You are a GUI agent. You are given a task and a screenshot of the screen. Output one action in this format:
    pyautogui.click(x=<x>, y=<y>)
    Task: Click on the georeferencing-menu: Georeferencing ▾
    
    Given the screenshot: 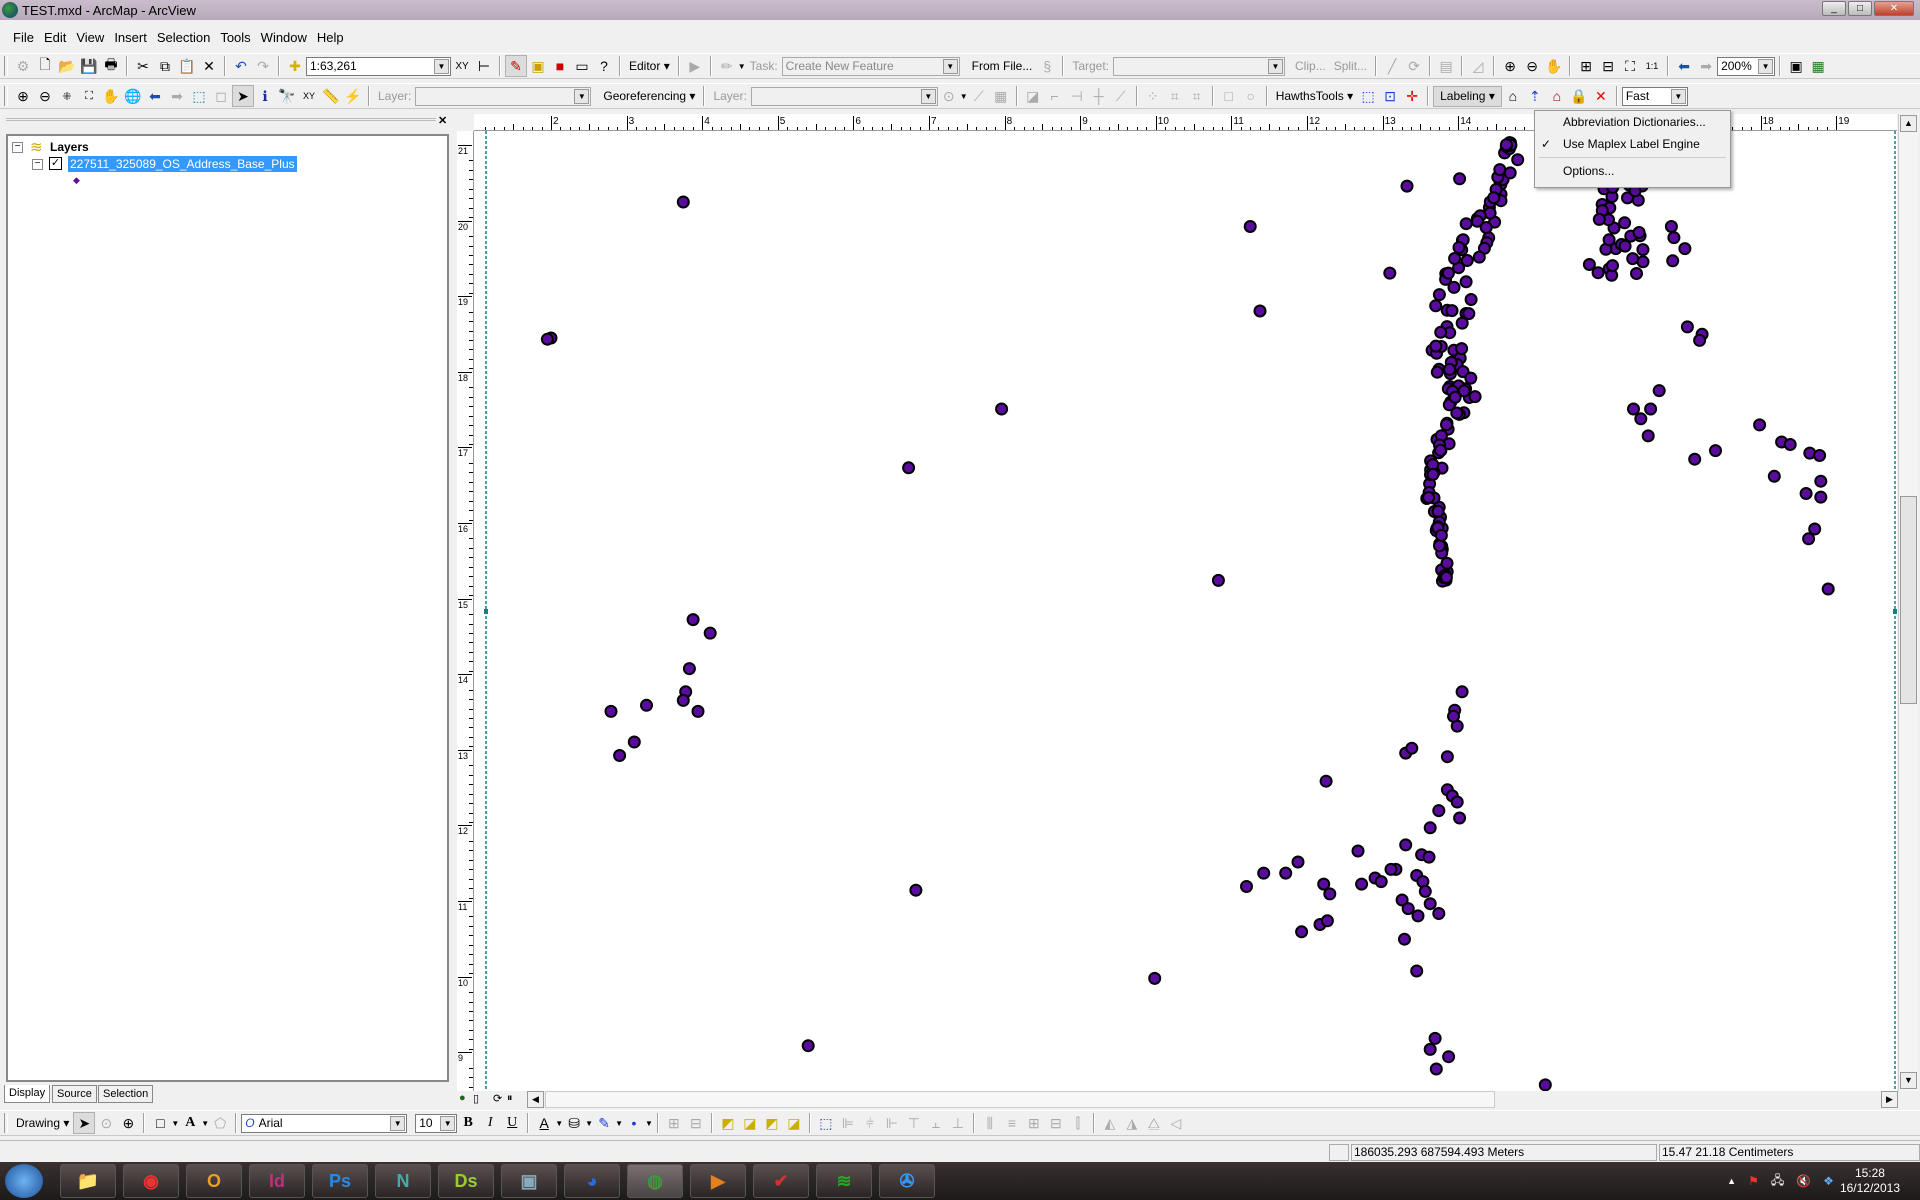 What is the action you would take?
    pyautogui.click(x=649, y=96)
    